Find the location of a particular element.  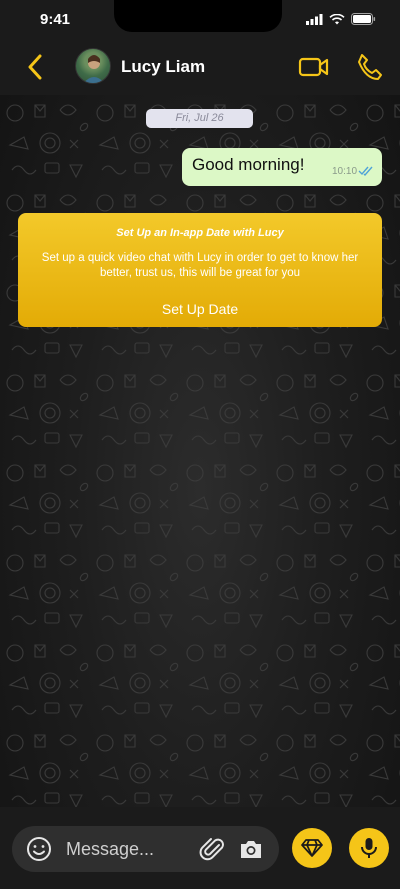

video-camera-icon is located at coordinates (313, 67).